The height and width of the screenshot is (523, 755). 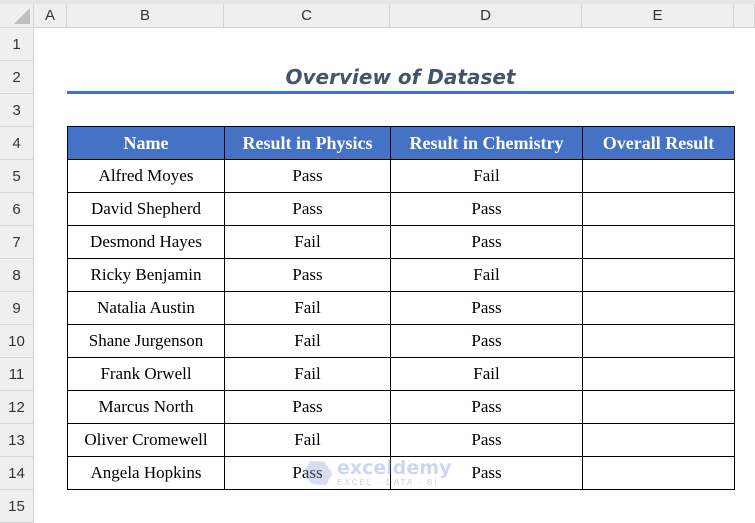 I want to click on name-cell: David Shepherd, so click(x=146, y=209).